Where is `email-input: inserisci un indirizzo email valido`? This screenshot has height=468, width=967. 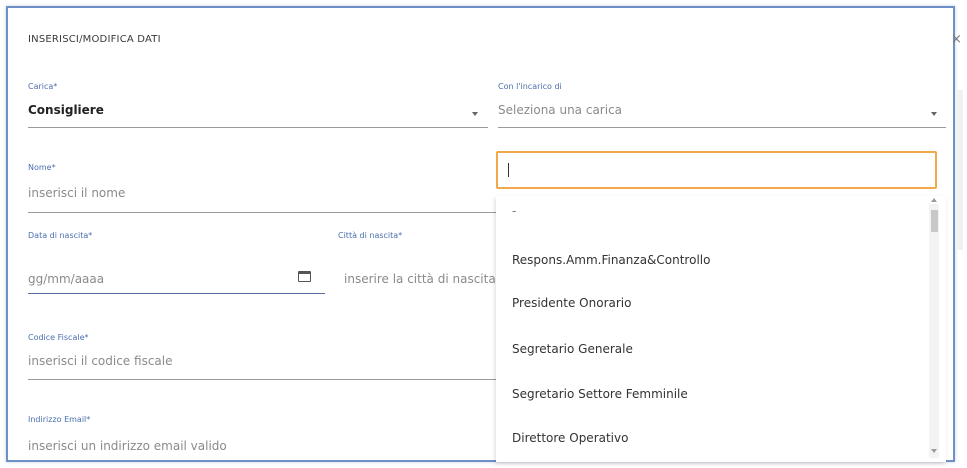
email-input: inserisci un indirizzo email valido is located at coordinates (127, 446).